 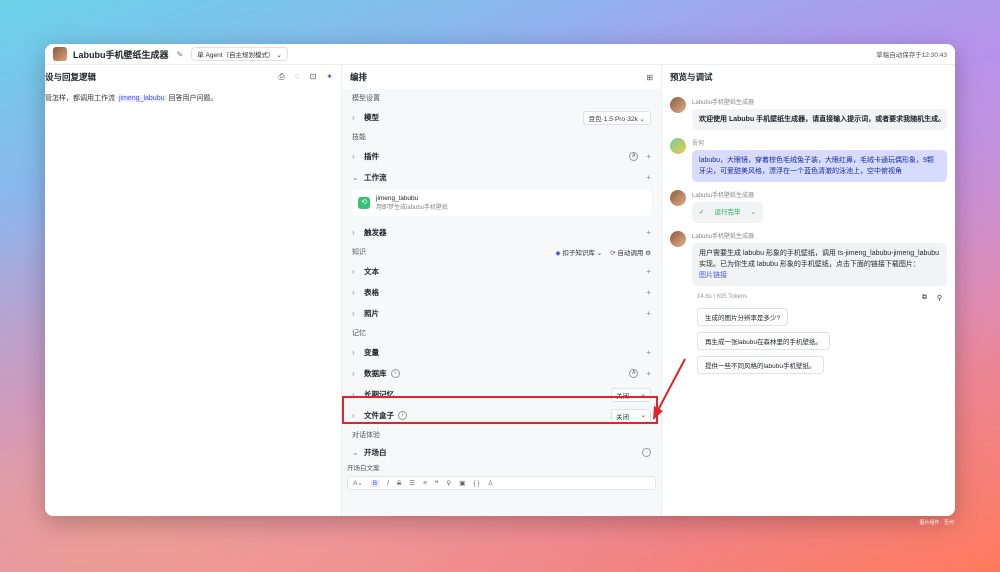 I want to click on persona-suffix: 回答用户问题。, so click(x=192, y=98).